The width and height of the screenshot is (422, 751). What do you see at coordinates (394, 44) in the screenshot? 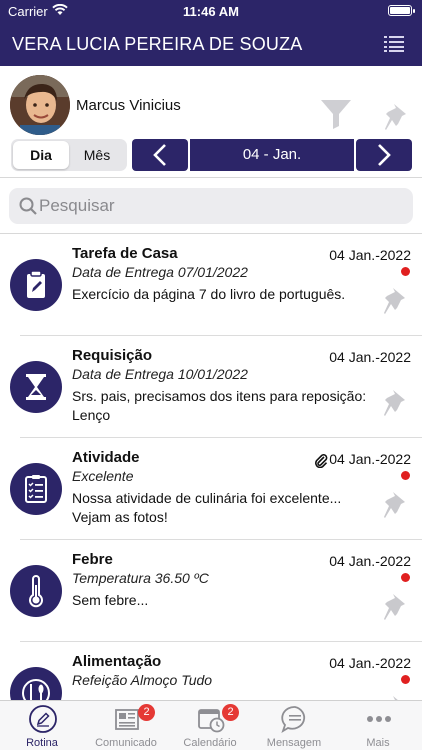
I see `list-menu-icon` at bounding box center [394, 44].